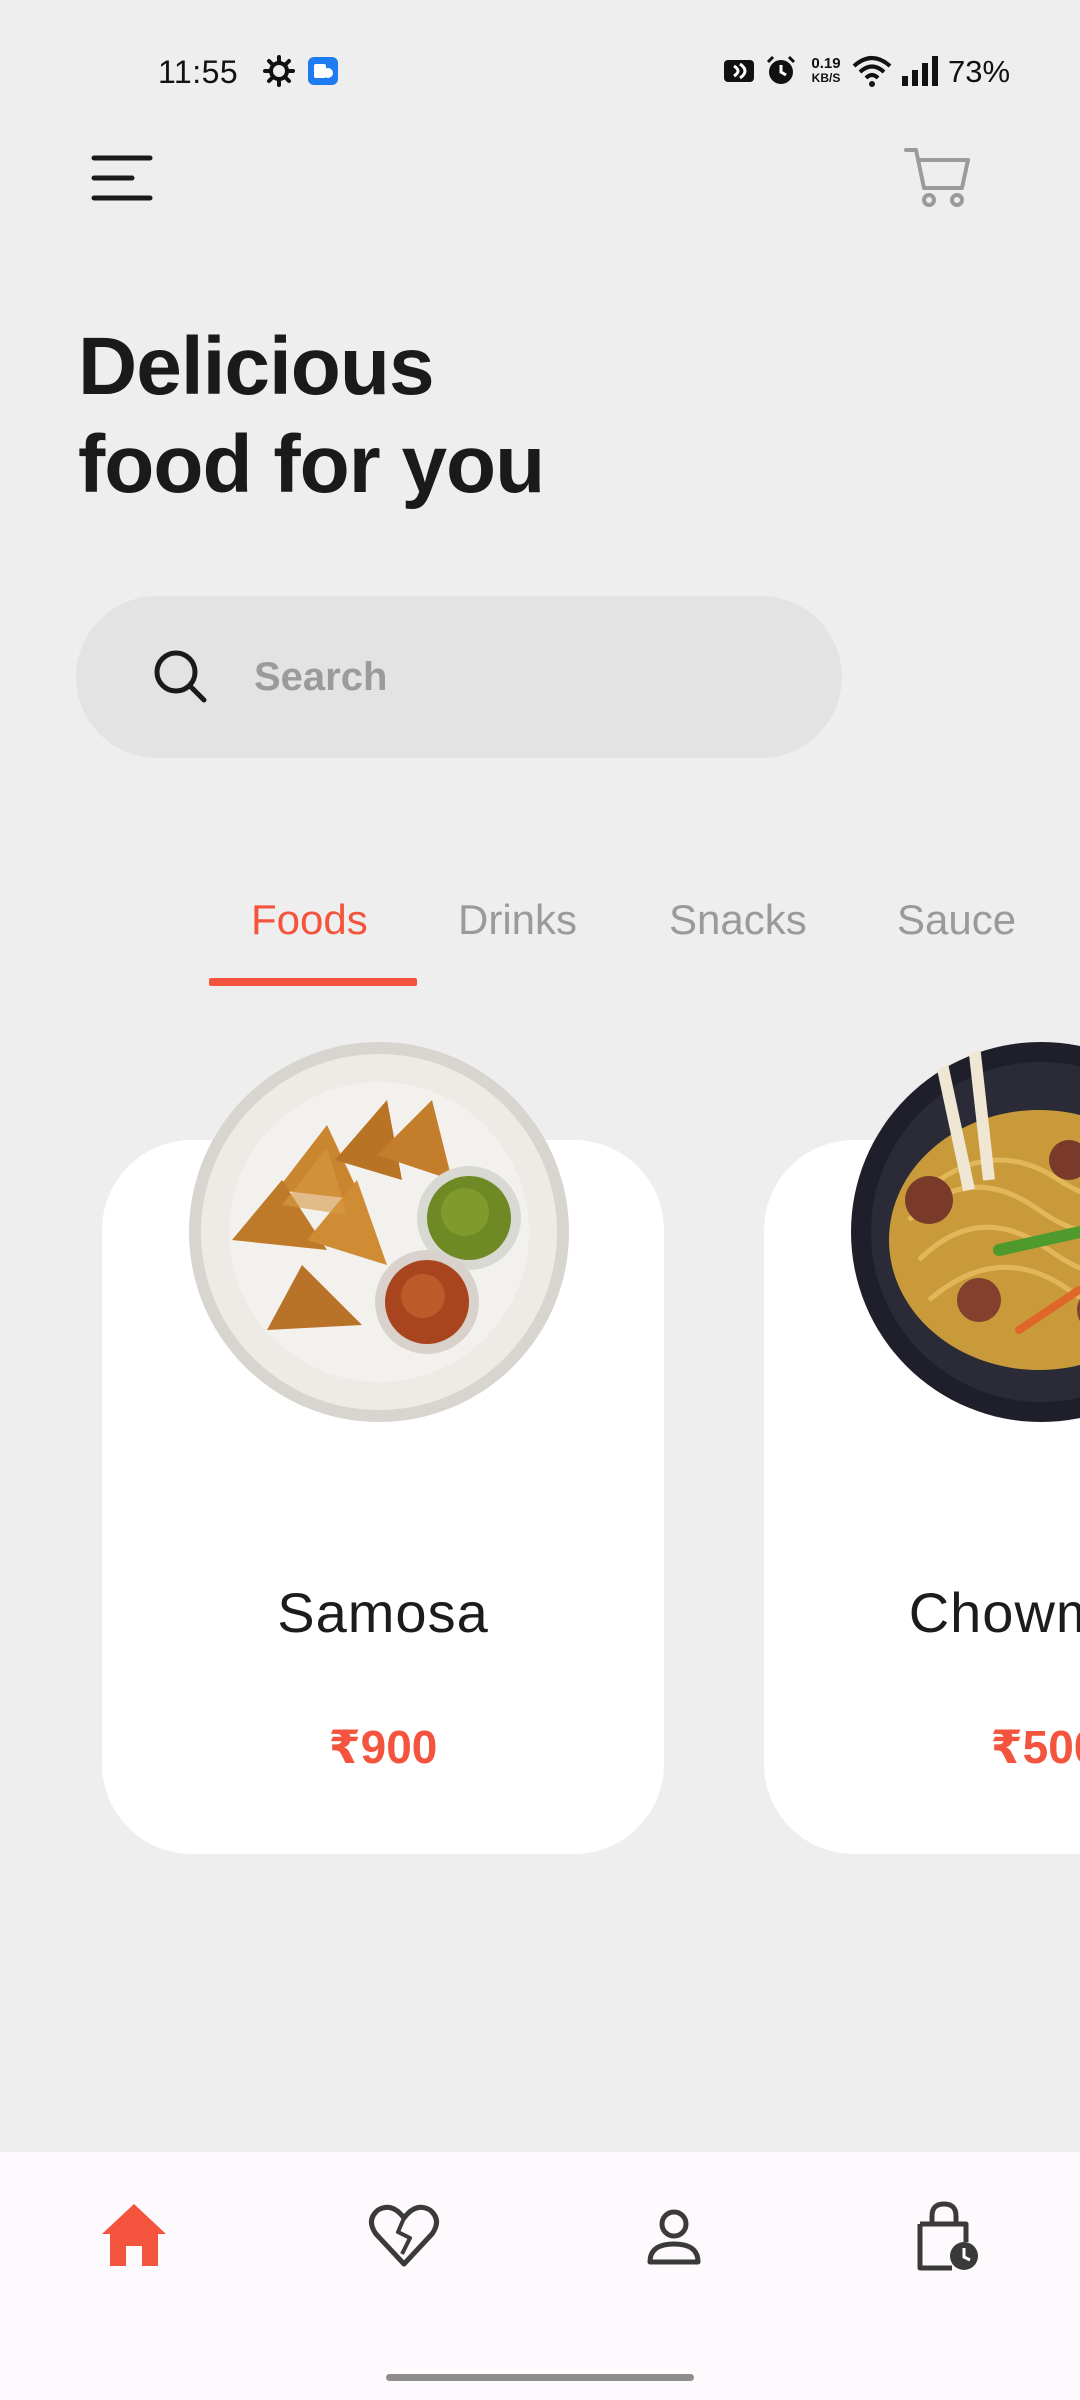 The width and height of the screenshot is (1080, 2400). I want to click on profile-icon, so click(674, 2237).